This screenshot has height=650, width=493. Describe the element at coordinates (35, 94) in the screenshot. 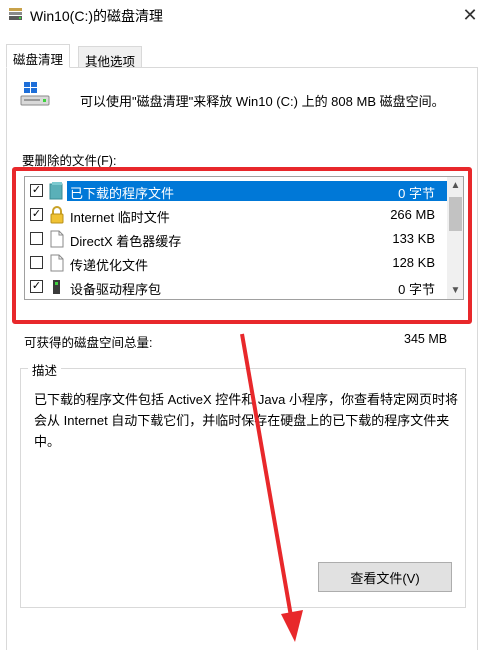

I see `drive-icon` at that location.